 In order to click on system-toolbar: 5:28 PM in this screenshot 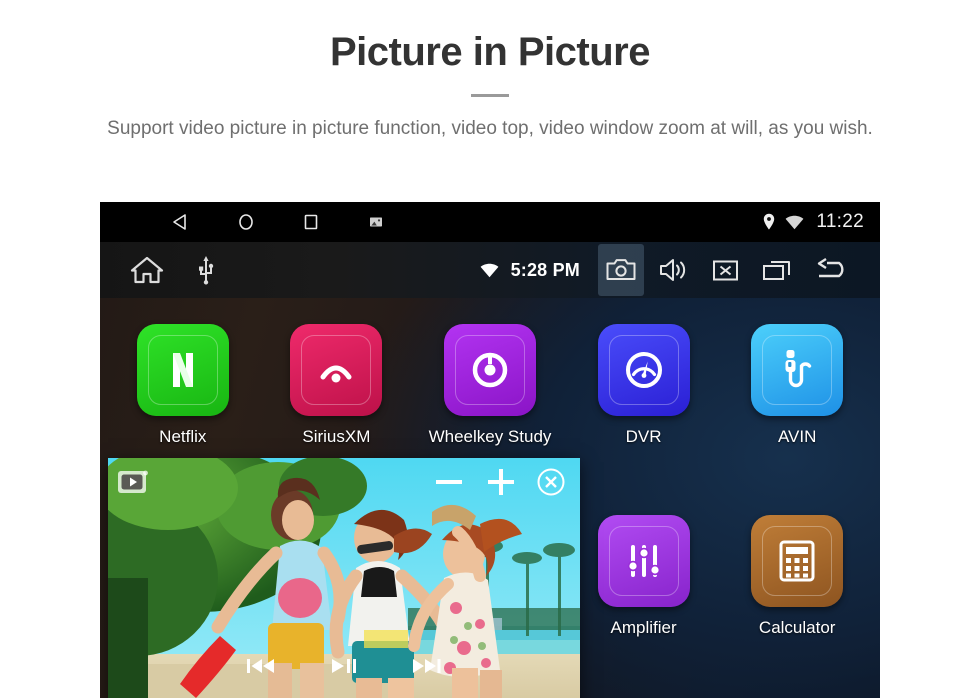, I will do `click(490, 270)`.